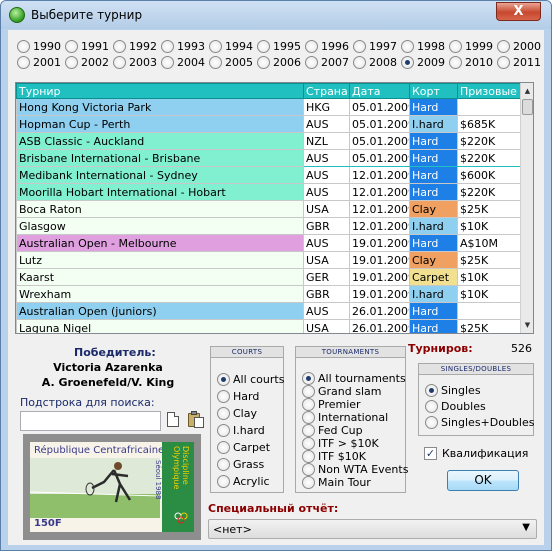 The height and width of the screenshot is (551, 552). Describe the element at coordinates (489, 91) in the screenshot. I see `column-header-prize: Призовые` at that location.